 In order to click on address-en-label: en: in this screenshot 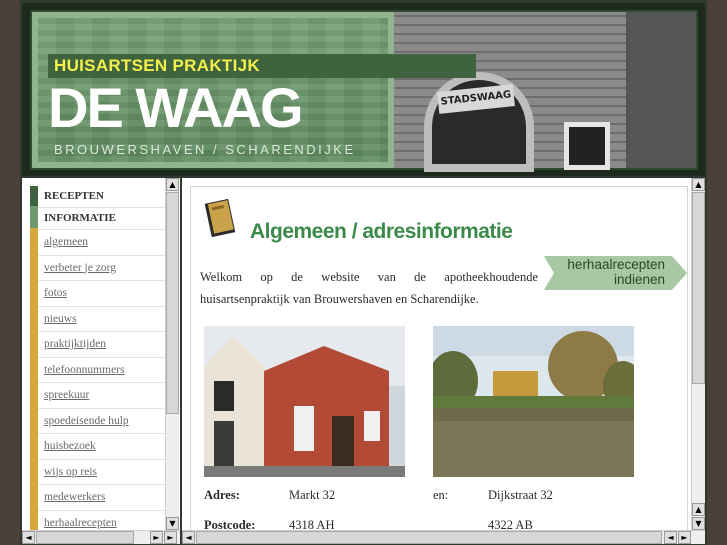, I will do `click(441, 495)`.